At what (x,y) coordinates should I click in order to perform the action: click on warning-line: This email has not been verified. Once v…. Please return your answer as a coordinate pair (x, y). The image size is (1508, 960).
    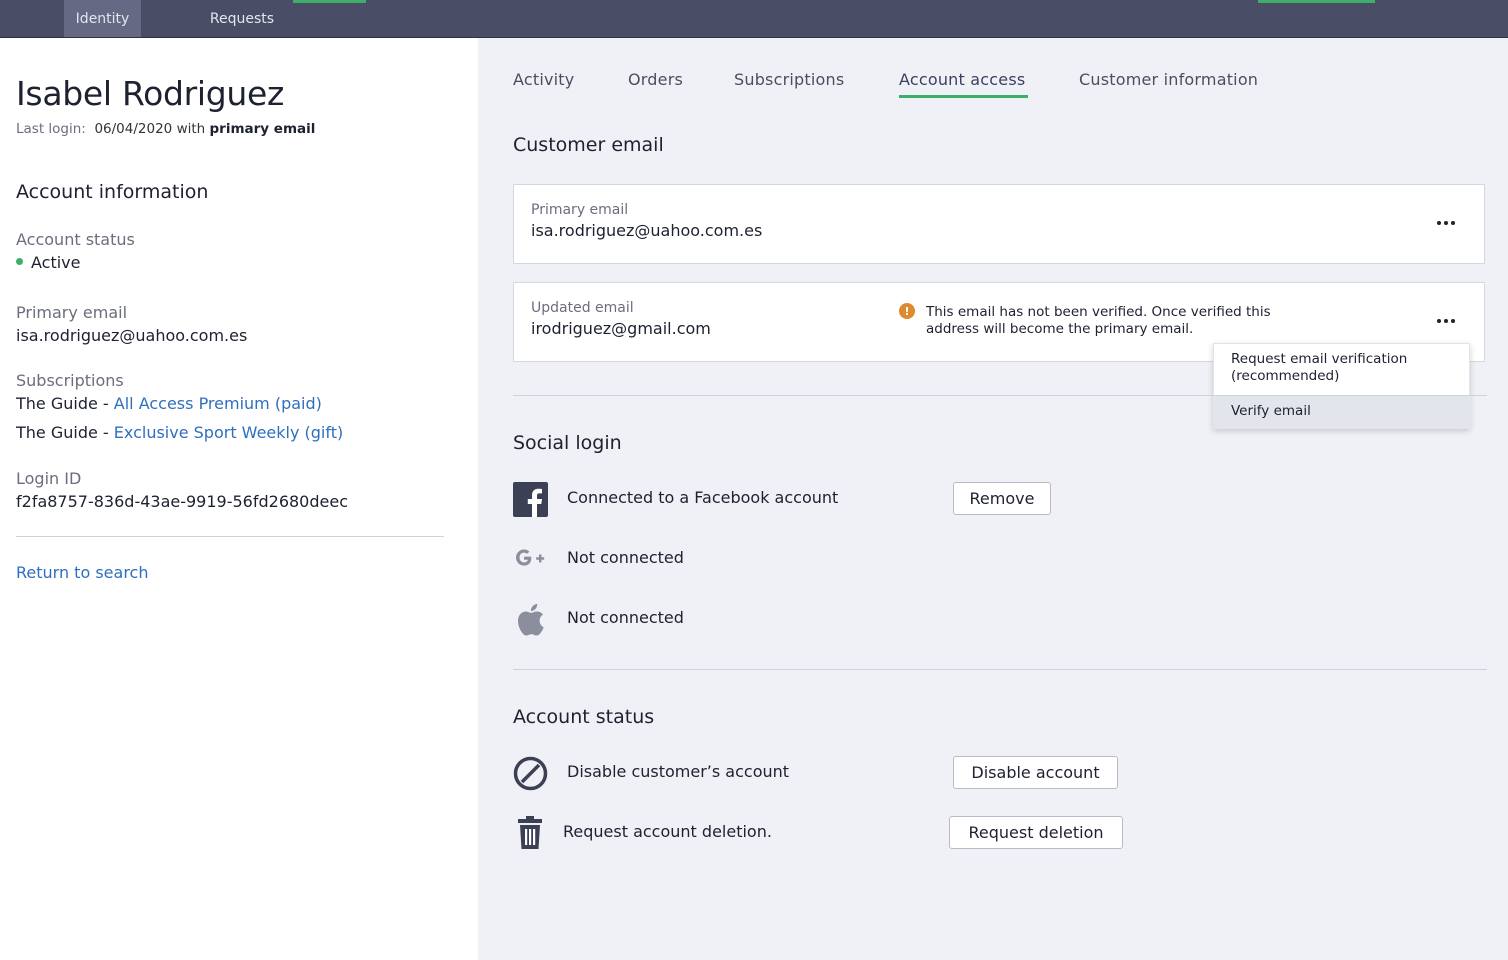
    Looking at the image, I should click on (1098, 312).